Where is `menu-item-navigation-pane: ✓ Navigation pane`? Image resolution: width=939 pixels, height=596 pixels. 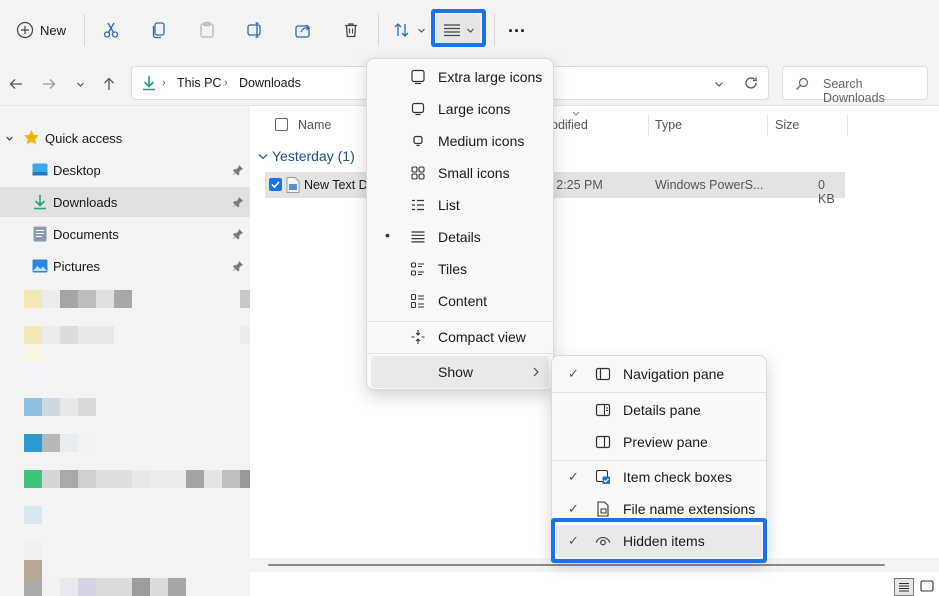 menu-item-navigation-pane: ✓ Navigation pane is located at coordinates (659, 374).